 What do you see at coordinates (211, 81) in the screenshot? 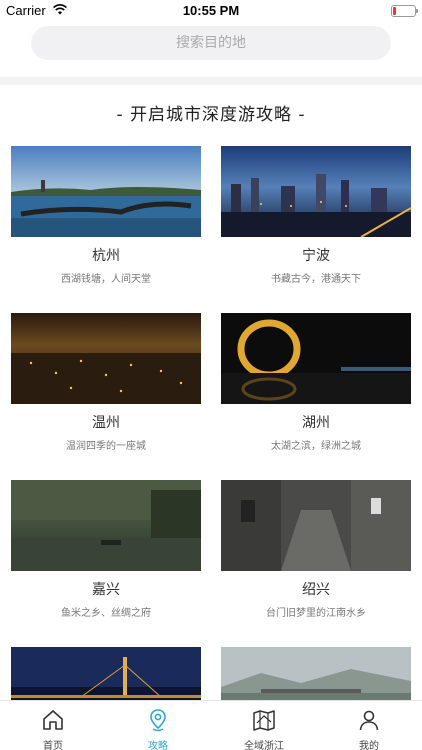
I see `section-divider` at bounding box center [211, 81].